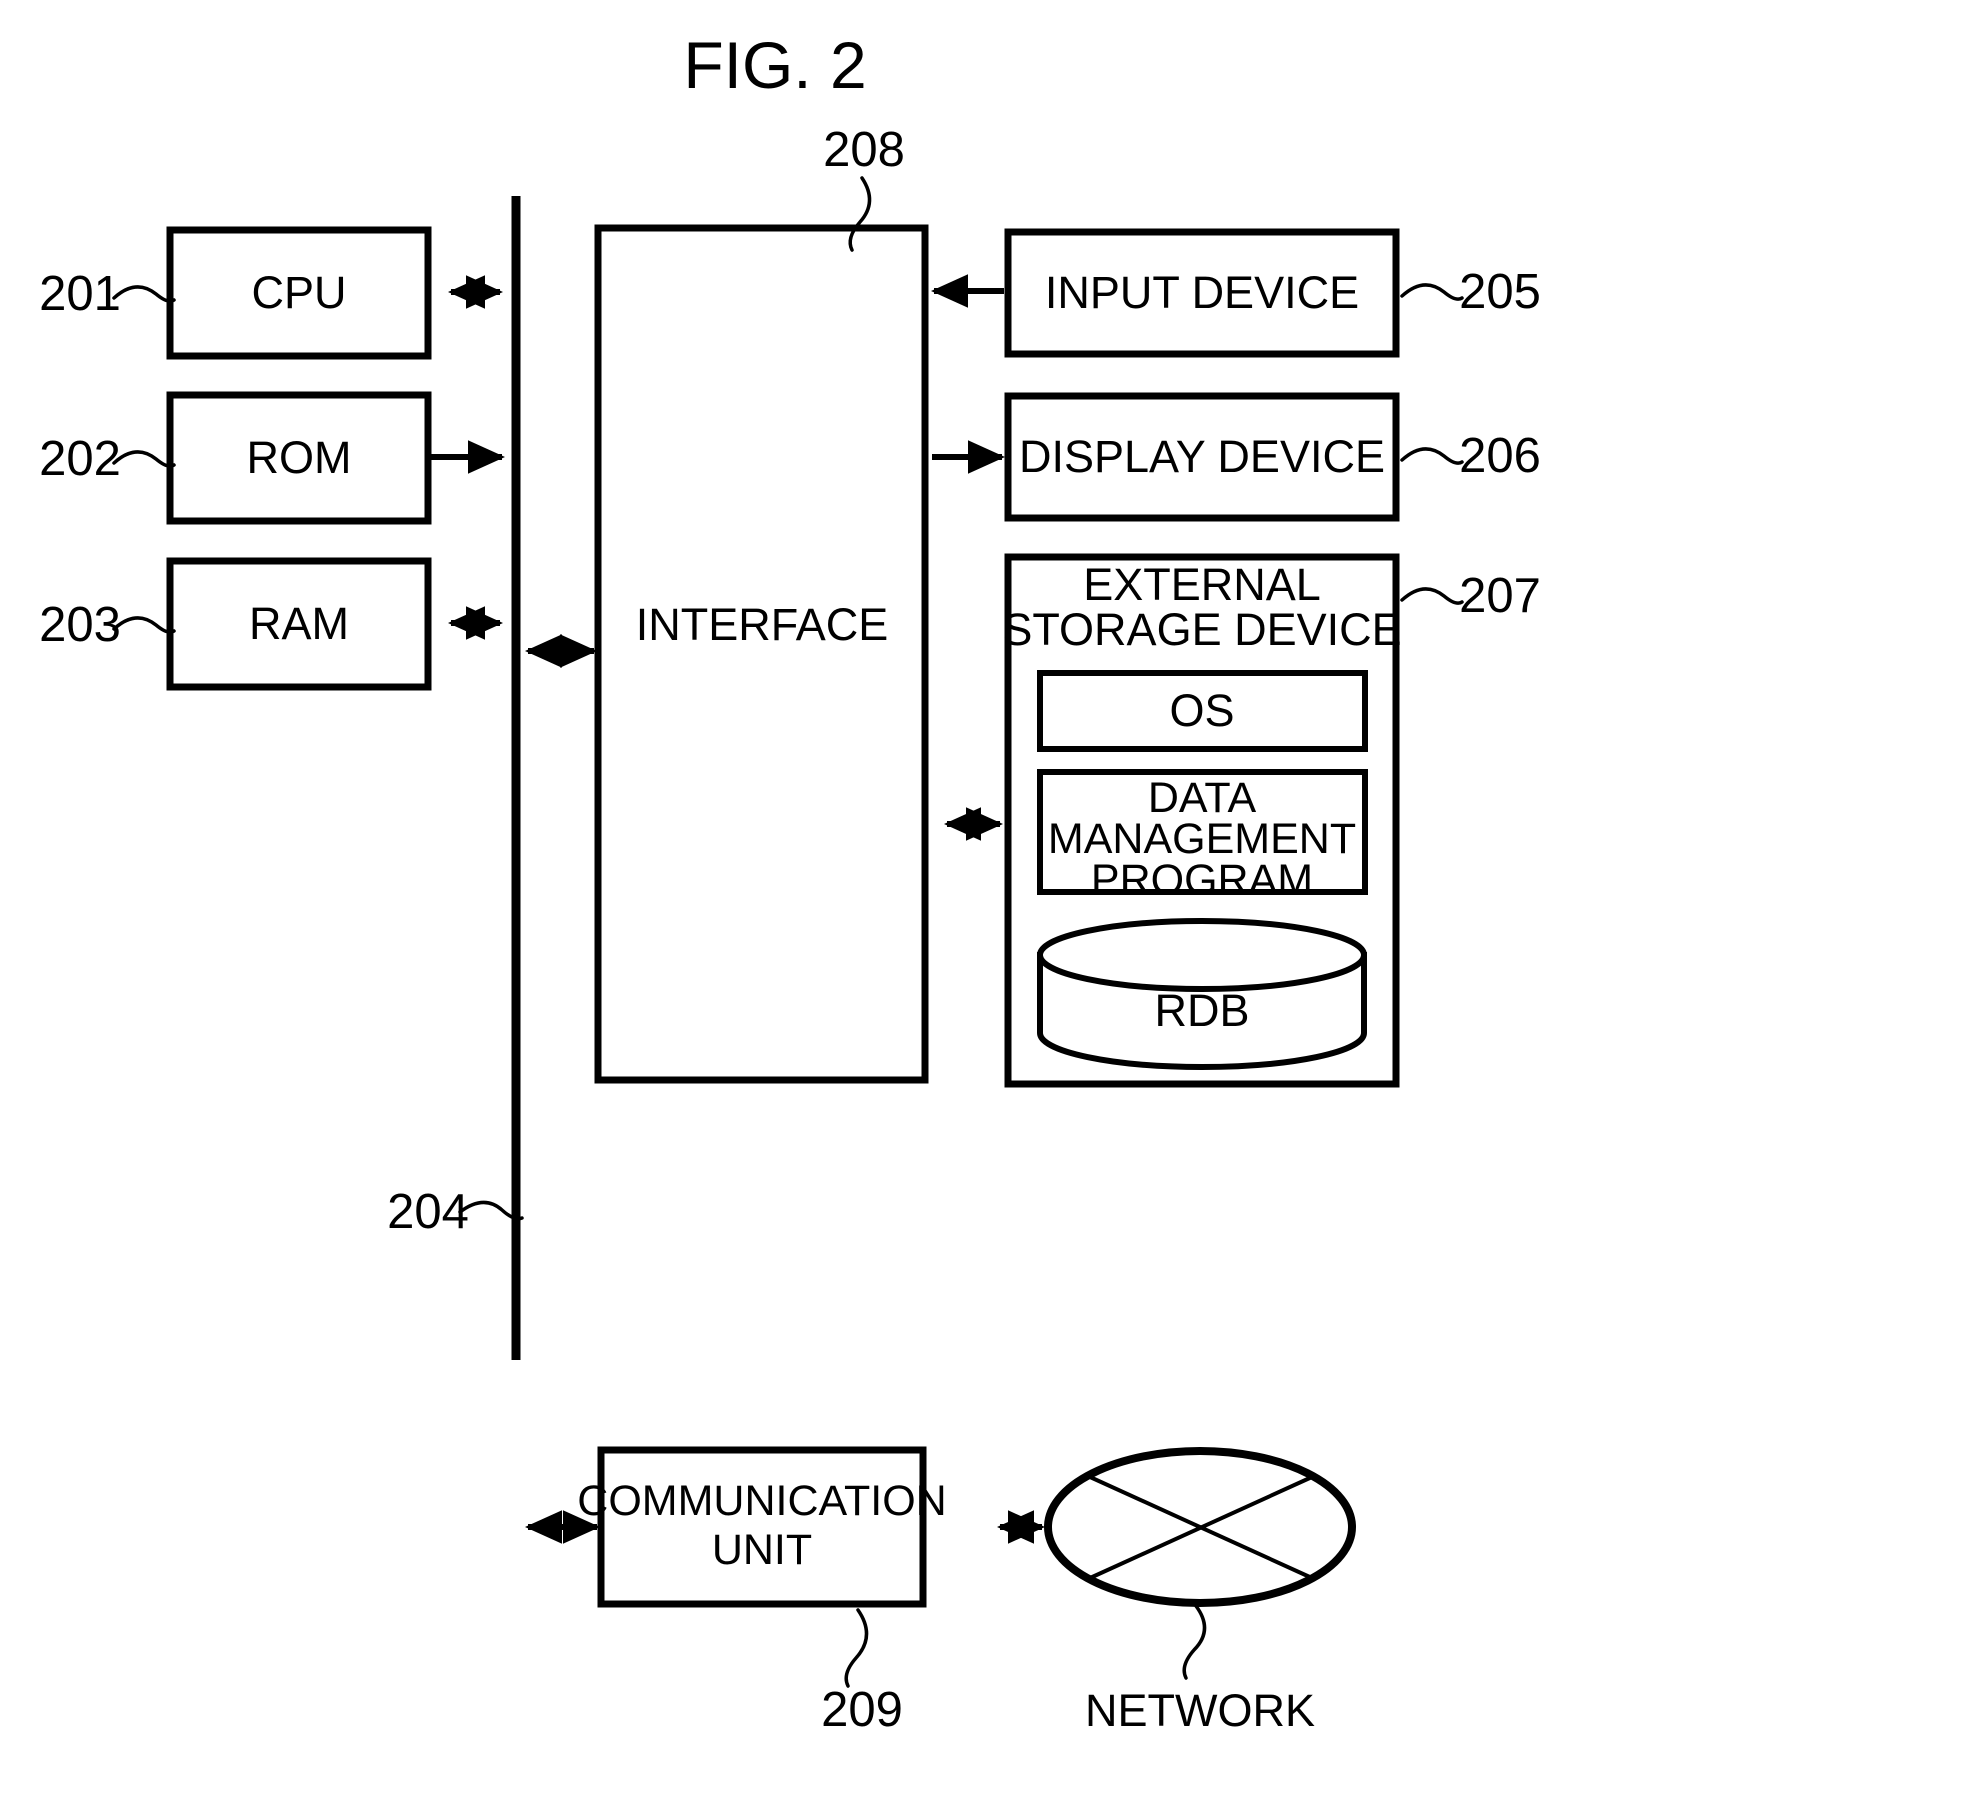 The width and height of the screenshot is (1976, 1813). What do you see at coordinates (1202, 456) in the screenshot?
I see `display-device-label: DISPLAY DEVICE` at bounding box center [1202, 456].